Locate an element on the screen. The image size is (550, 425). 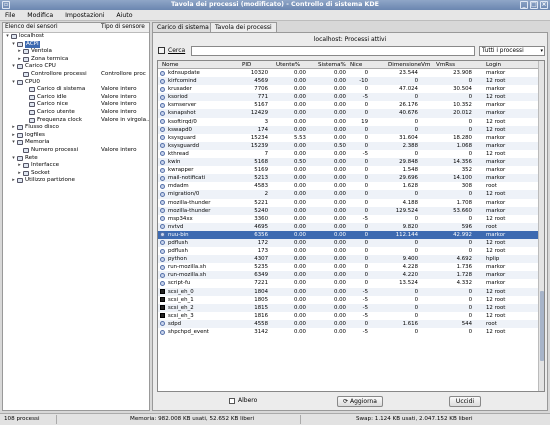
vertical-scrollbar is located at coordinates (541, 226).